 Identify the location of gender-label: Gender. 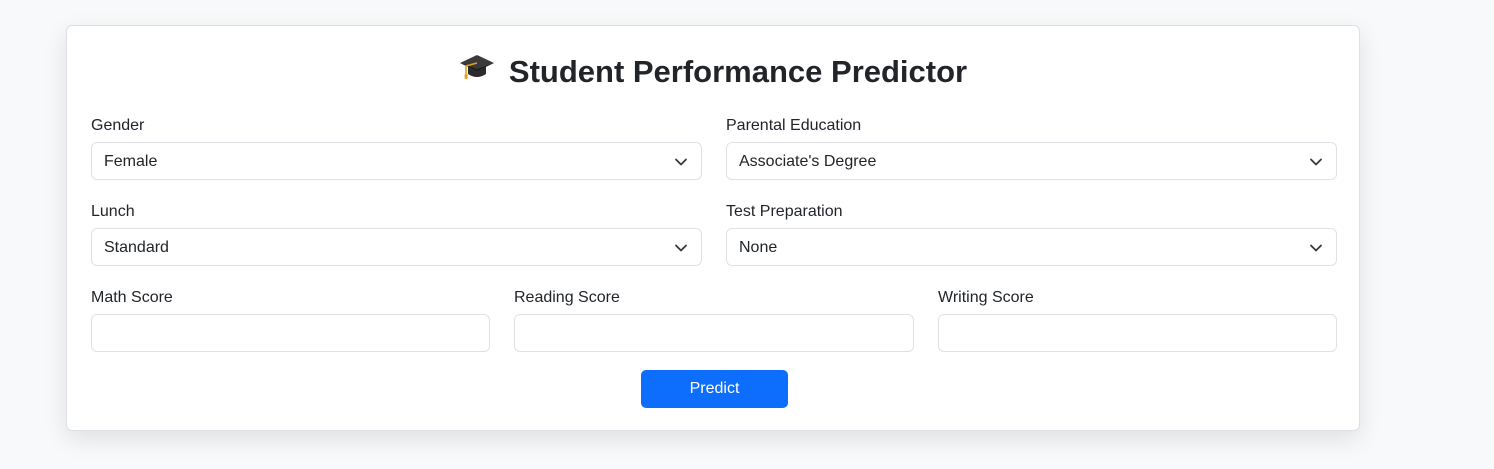
(118, 125).